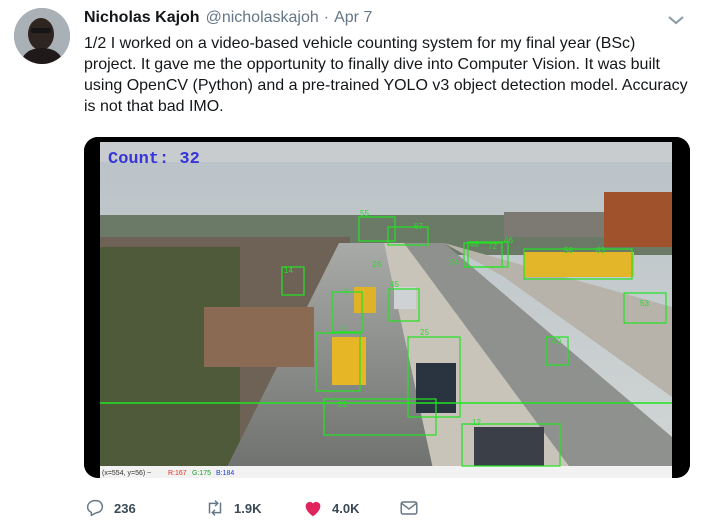  What do you see at coordinates (177, 473) in the screenshot?
I see `pixel-red-value: R:167` at bounding box center [177, 473].